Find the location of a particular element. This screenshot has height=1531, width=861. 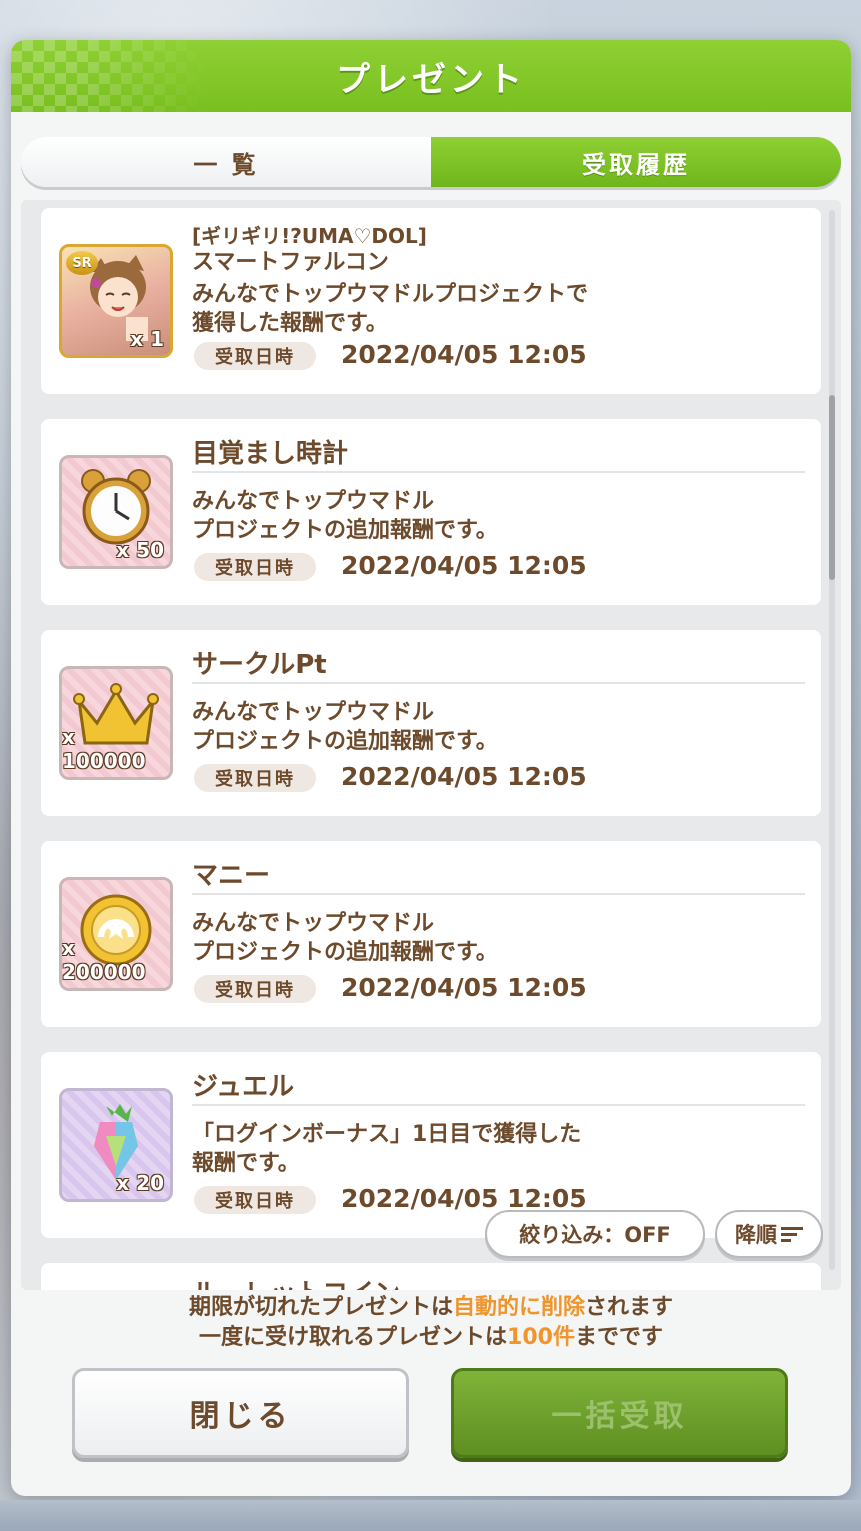

item-desc-line1: みんなでトップウマドルプロジェクトで is located at coordinates (390, 294).